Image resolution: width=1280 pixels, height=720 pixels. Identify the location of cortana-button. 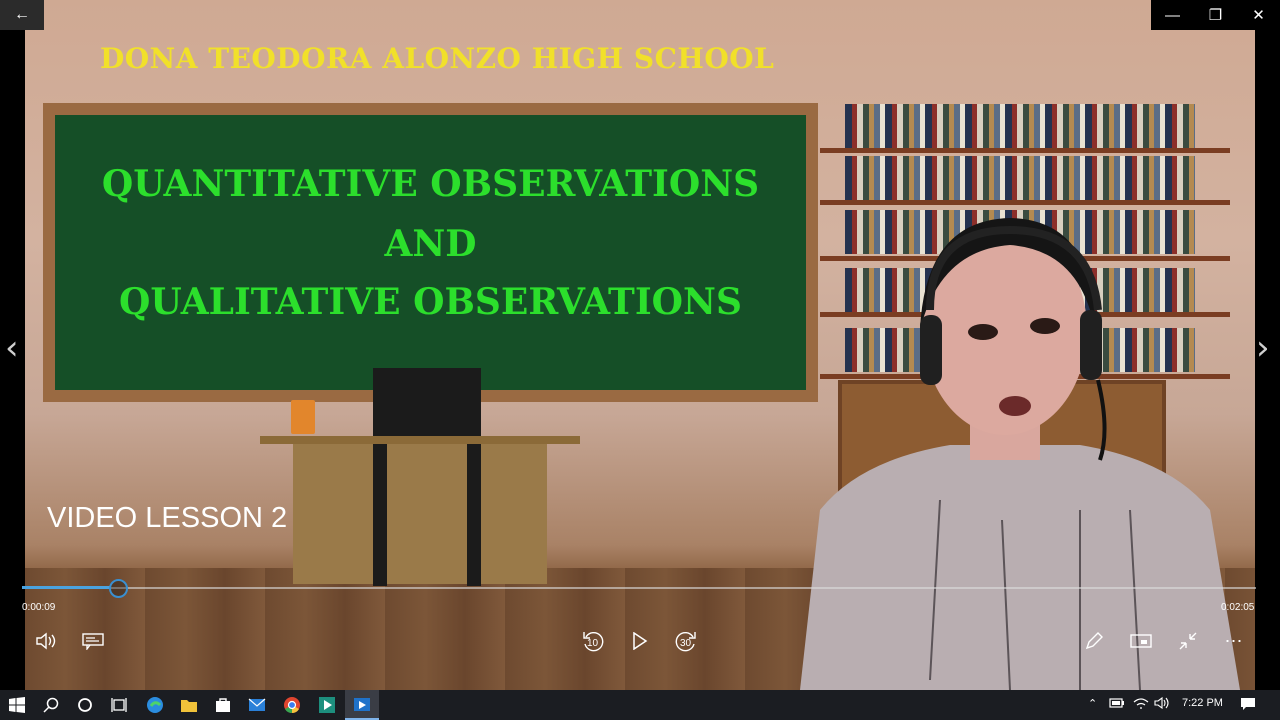
(85, 705).